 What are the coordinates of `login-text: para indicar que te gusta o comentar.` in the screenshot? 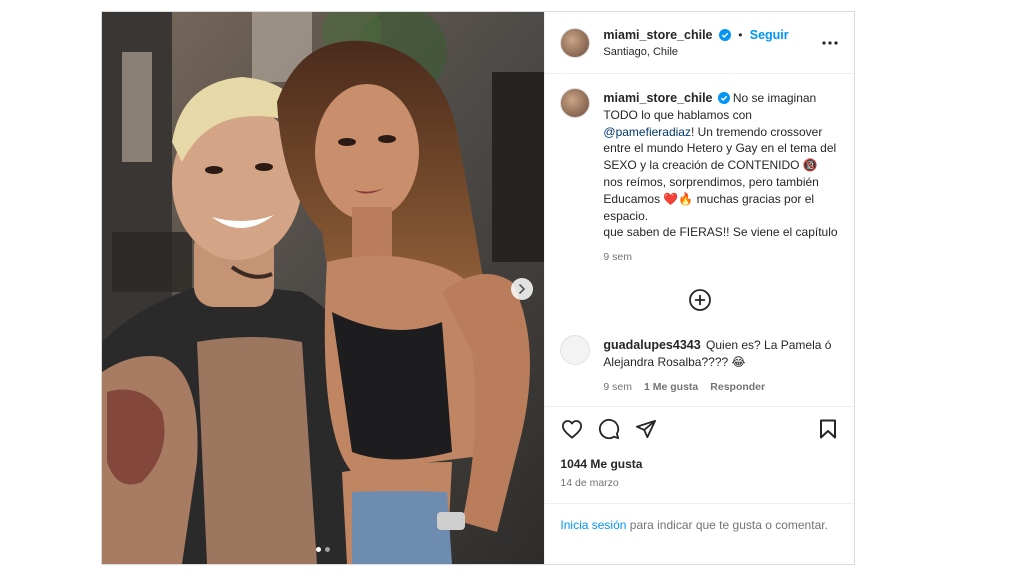 It's located at (727, 525).